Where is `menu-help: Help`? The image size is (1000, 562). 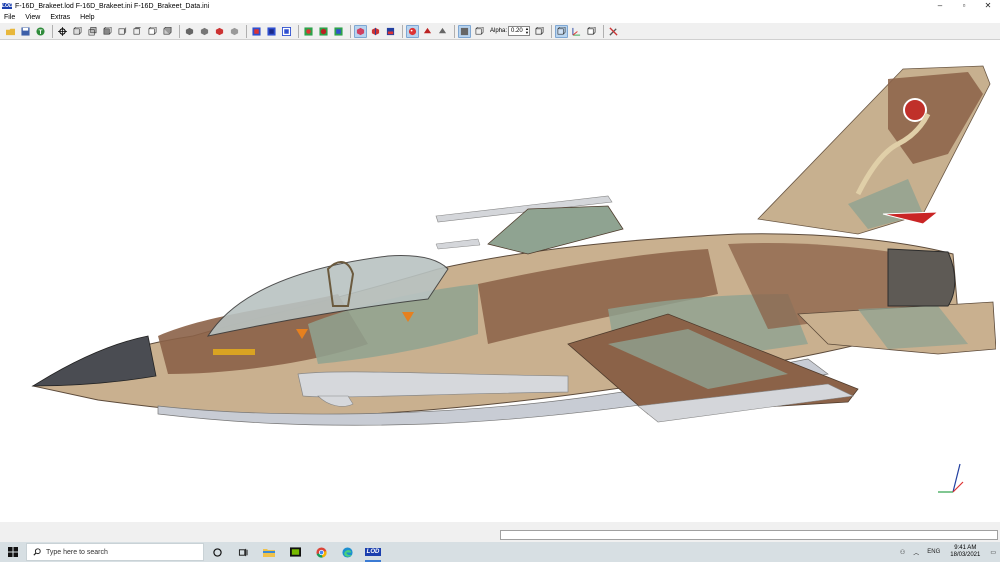 menu-help: Help is located at coordinates (87, 17).